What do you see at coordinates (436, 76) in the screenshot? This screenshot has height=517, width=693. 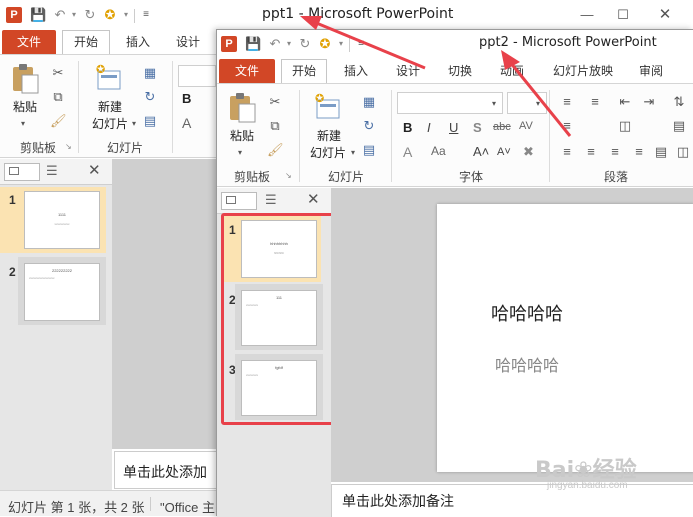 I see `annotation-arrows` at bounding box center [436, 76].